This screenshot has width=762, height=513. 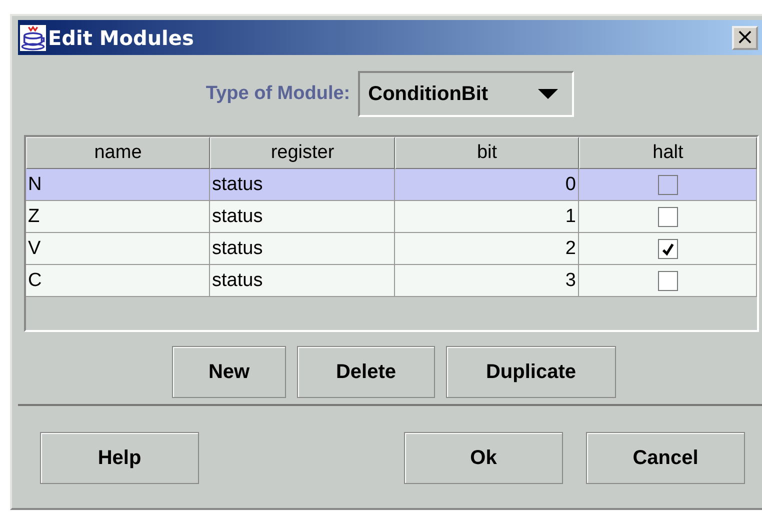 What do you see at coordinates (466, 94) in the screenshot?
I see `type-dropdown: ConditionBit` at bounding box center [466, 94].